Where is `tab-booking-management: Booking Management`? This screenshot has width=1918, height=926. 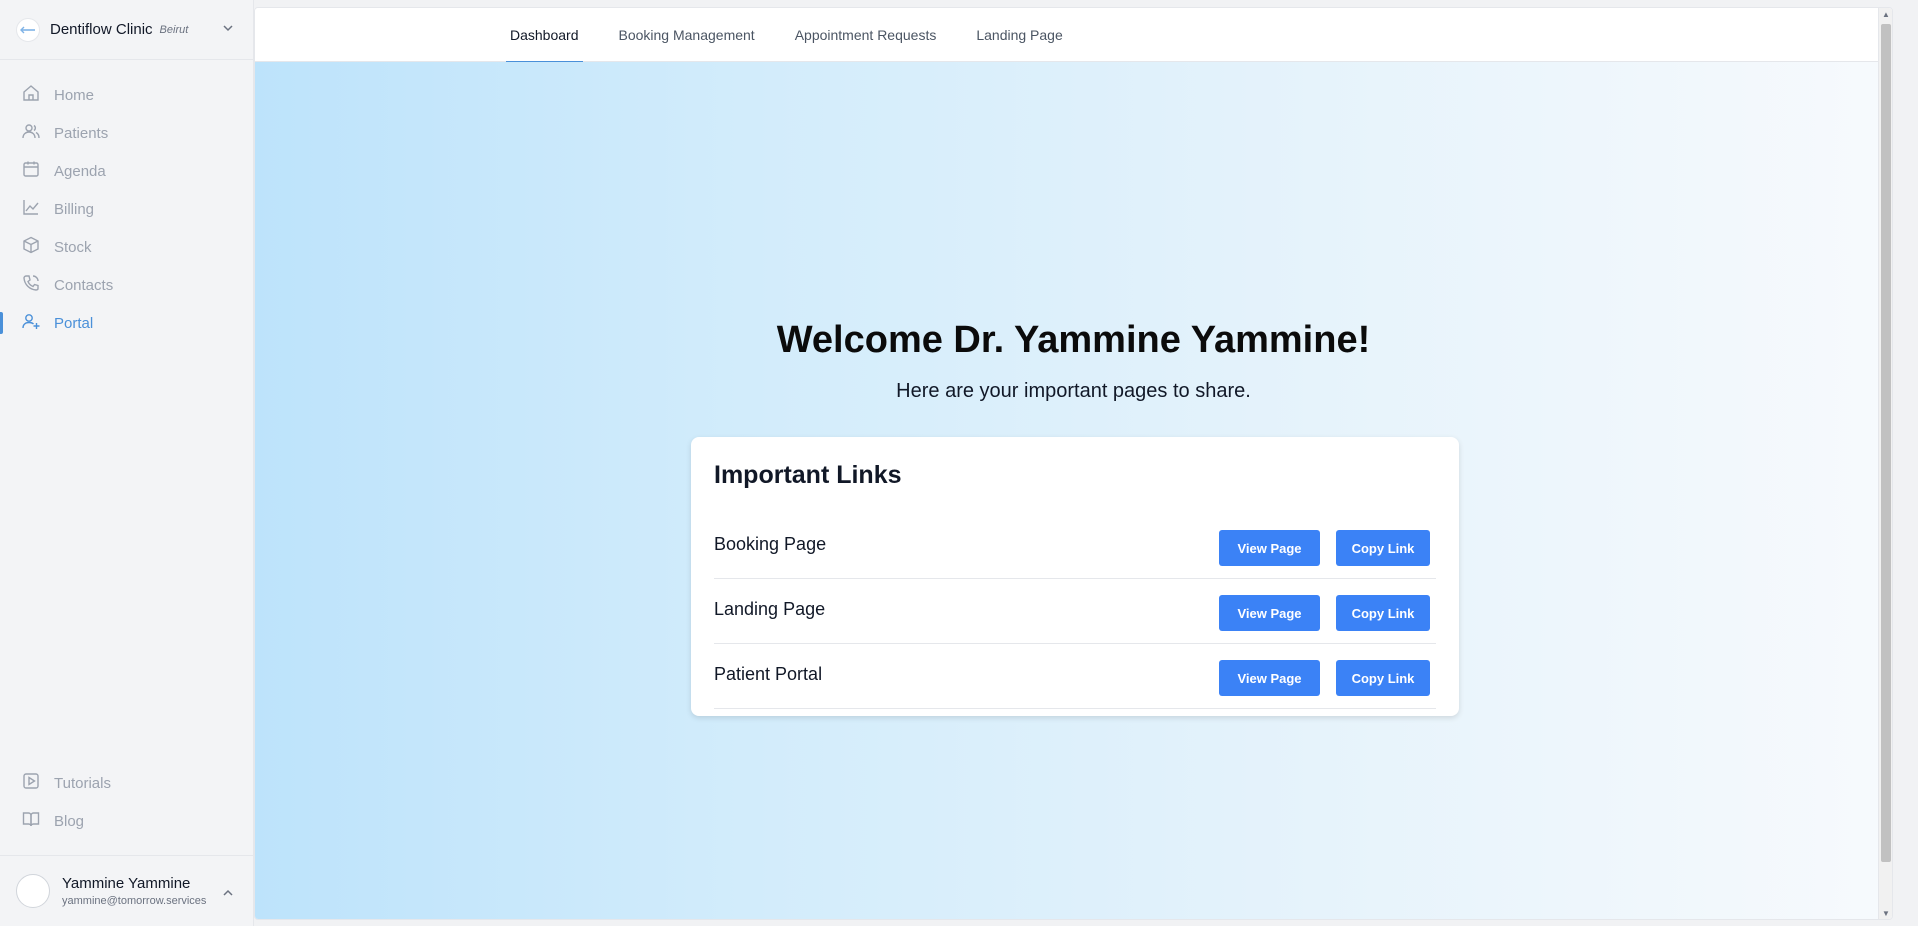 tab-booking-management: Booking Management is located at coordinates (687, 35).